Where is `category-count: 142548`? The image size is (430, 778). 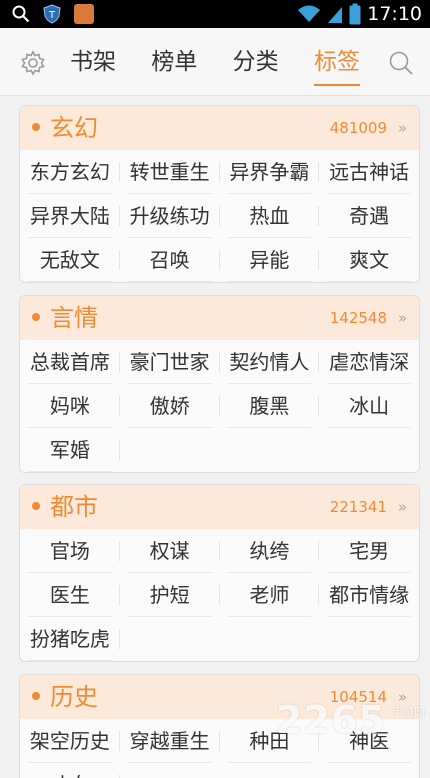
category-count: 142548 is located at coordinates (358, 318).